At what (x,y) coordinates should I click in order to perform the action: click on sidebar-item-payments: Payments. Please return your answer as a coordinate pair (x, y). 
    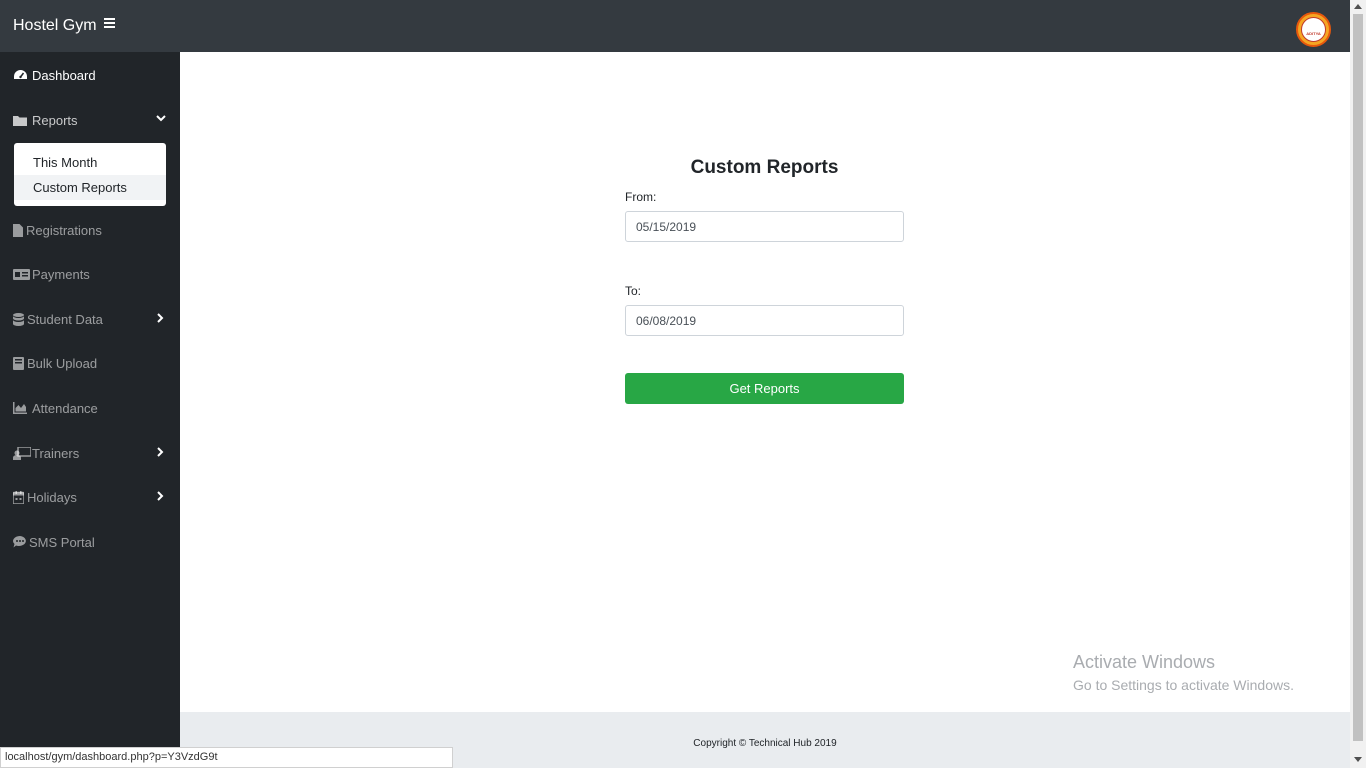
    Looking at the image, I should click on (90, 274).